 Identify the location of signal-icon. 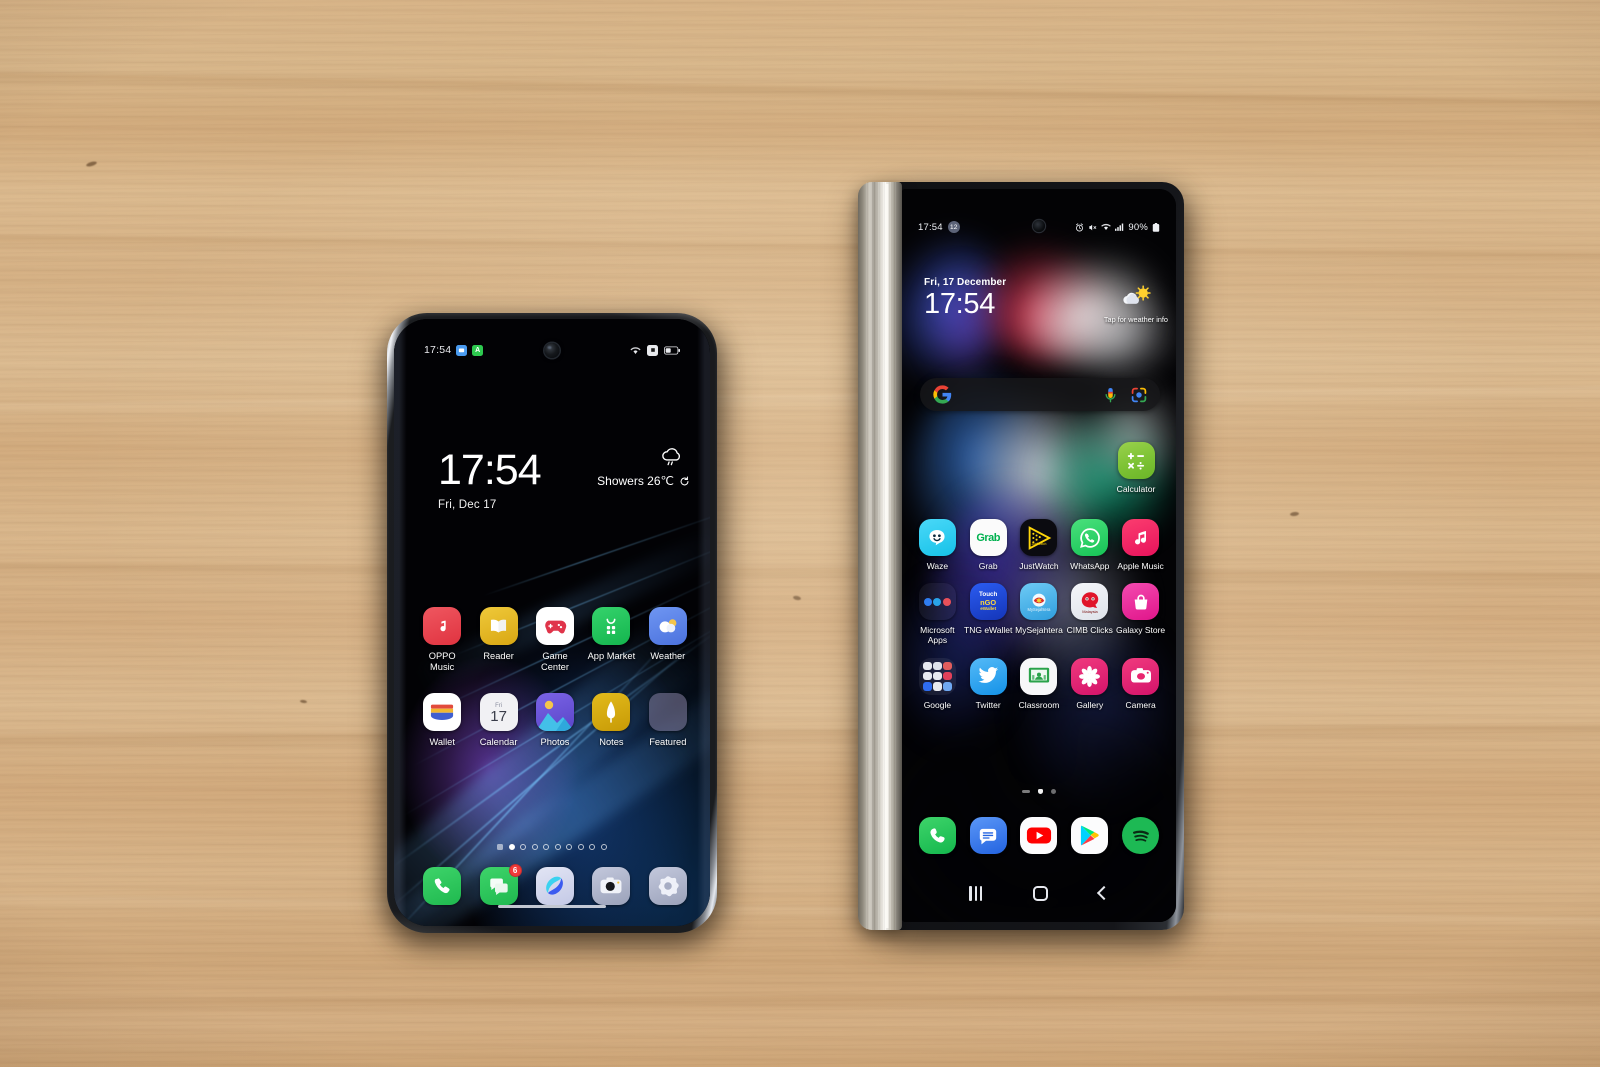
(1119, 227).